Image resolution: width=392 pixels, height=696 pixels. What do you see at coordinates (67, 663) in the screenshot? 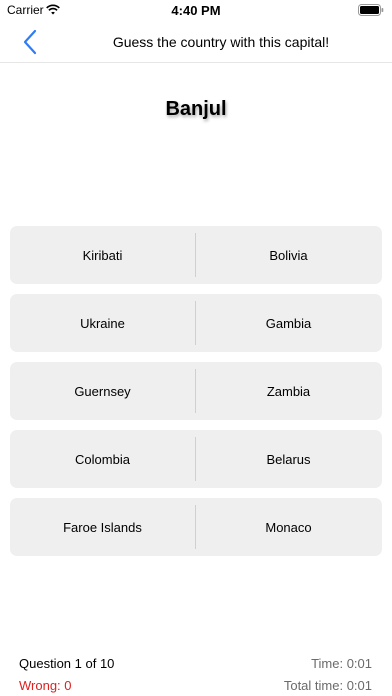
I see `question-counter: Question 1 of 10` at bounding box center [67, 663].